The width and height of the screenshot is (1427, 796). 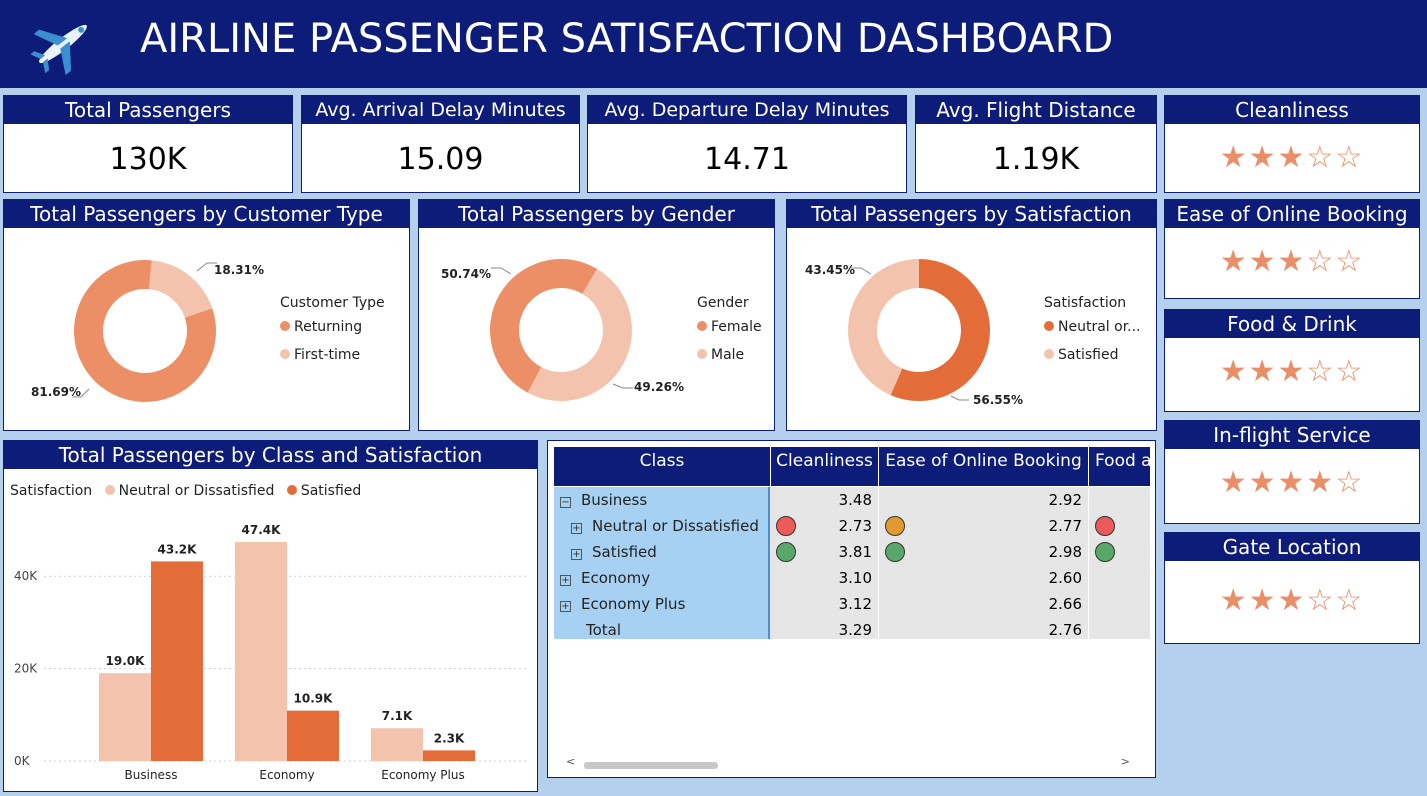 I want to click on legend-title: Gender, so click(x=723, y=303).